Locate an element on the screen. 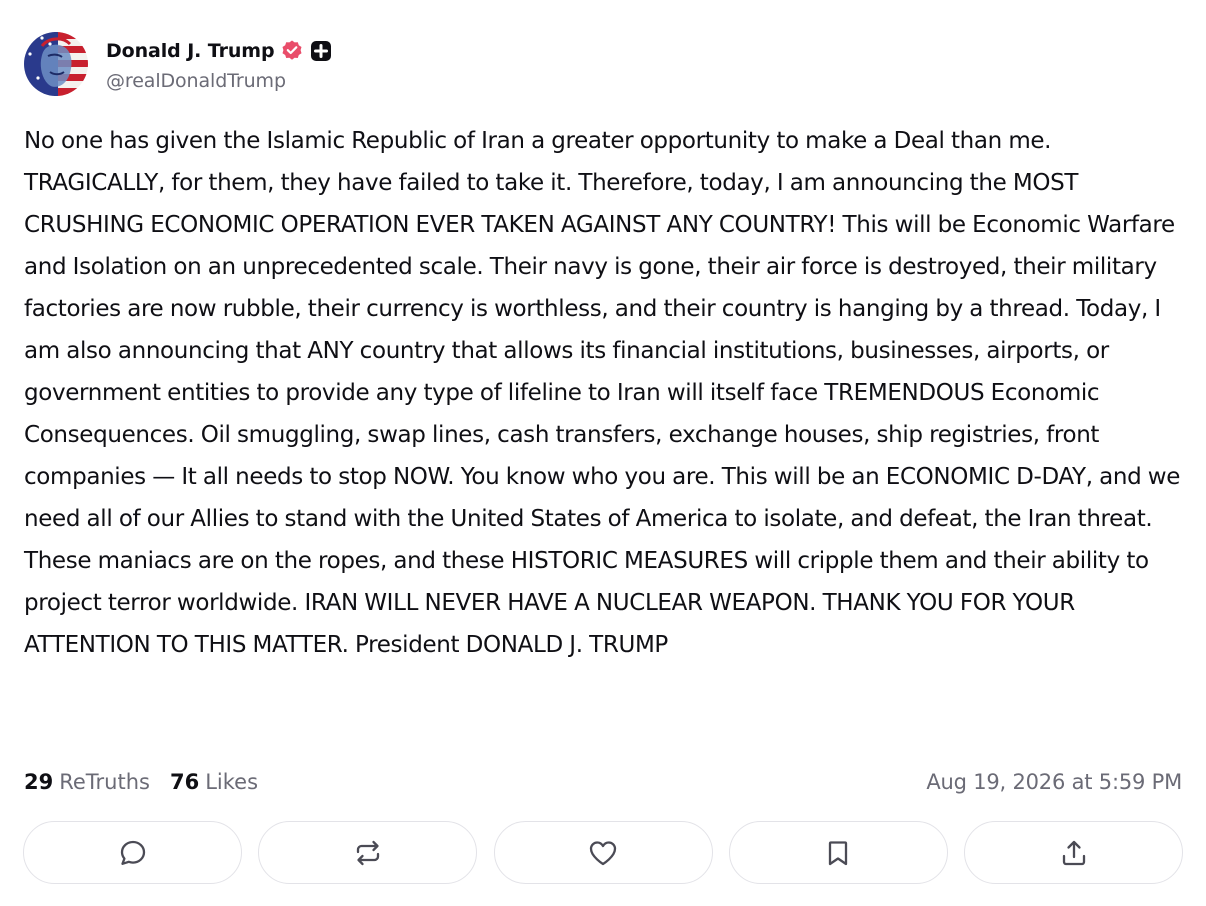  retruth-button is located at coordinates (368, 852).